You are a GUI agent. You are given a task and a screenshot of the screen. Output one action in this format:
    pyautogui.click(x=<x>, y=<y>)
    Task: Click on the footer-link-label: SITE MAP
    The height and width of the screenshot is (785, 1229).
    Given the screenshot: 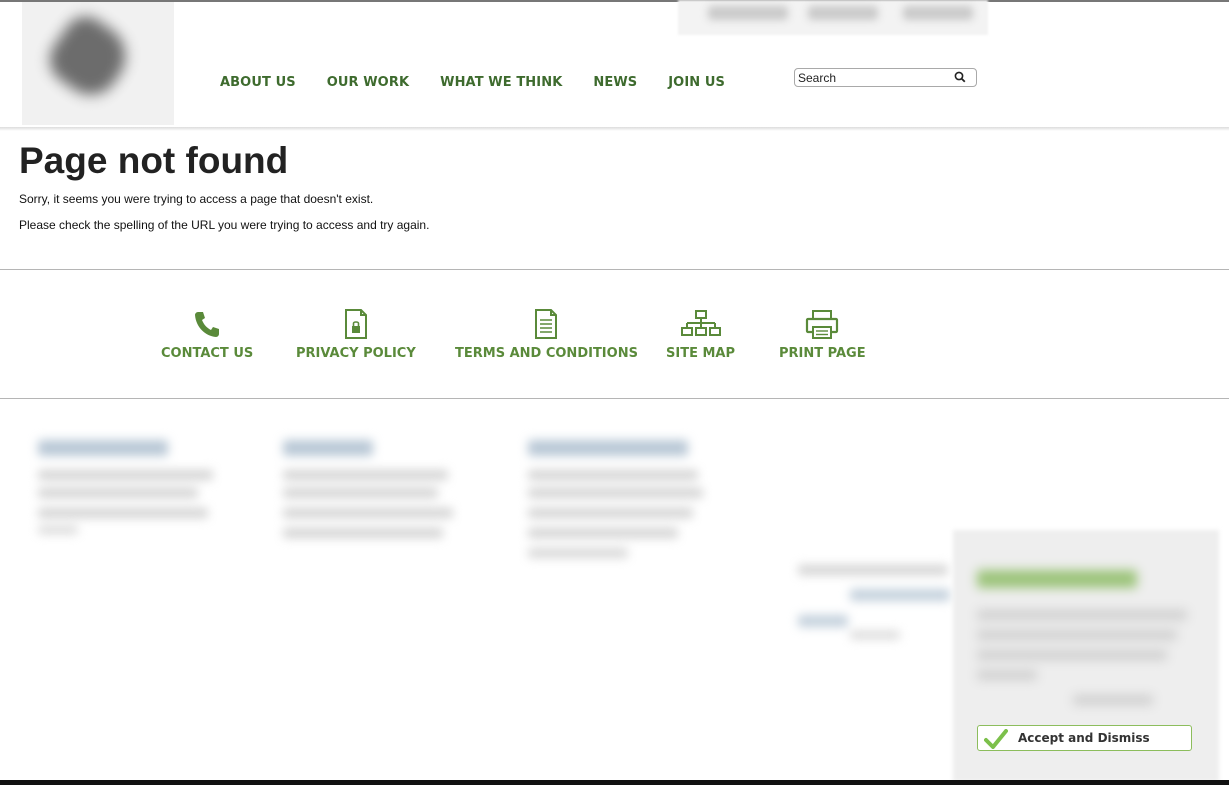 What is the action you would take?
    pyautogui.click(x=700, y=353)
    